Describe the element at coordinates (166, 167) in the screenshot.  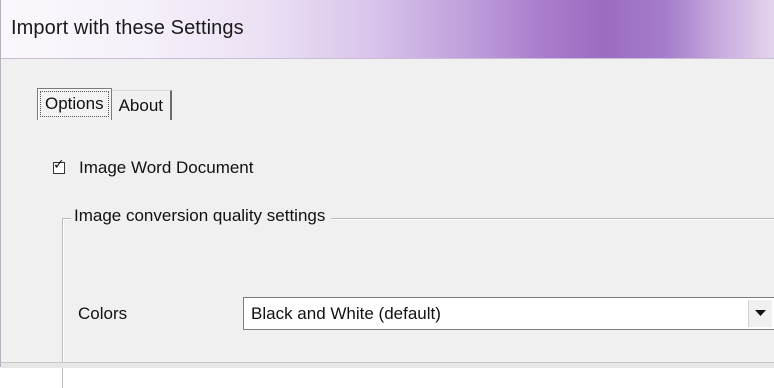
I see `image-word-document-label: Image Word Document` at that location.